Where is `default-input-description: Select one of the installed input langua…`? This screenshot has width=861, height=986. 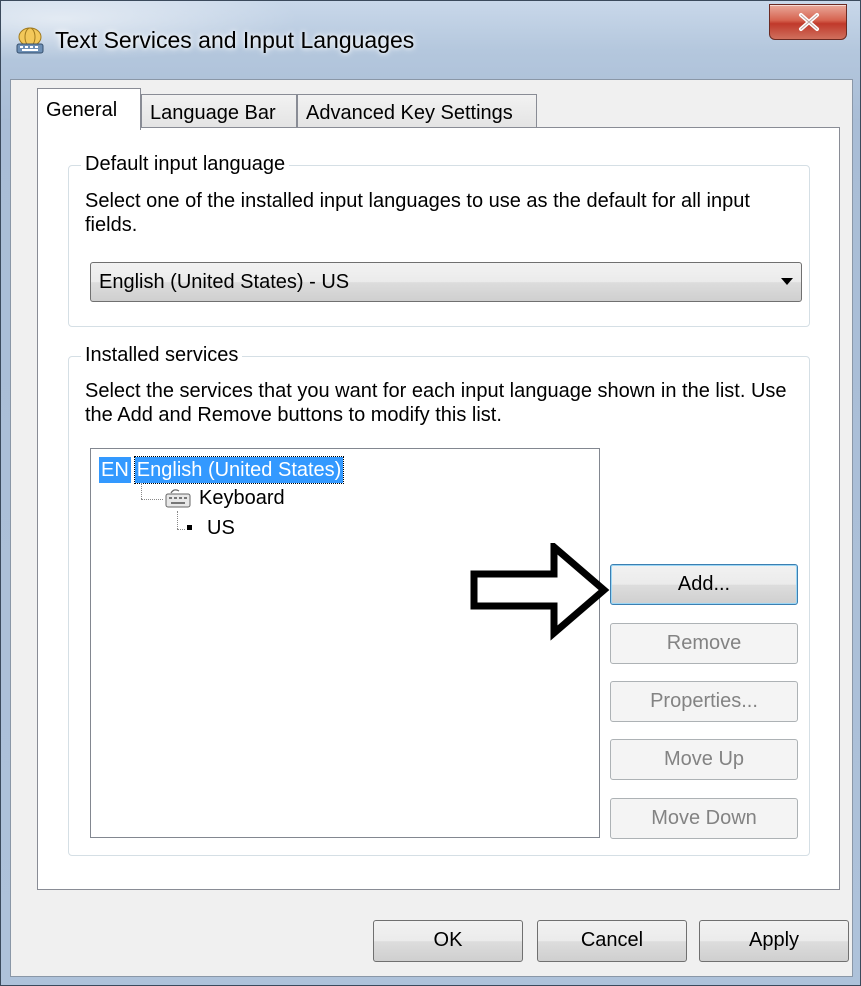
default-input-description: Select one of the installed input langua… is located at coordinates (417, 213).